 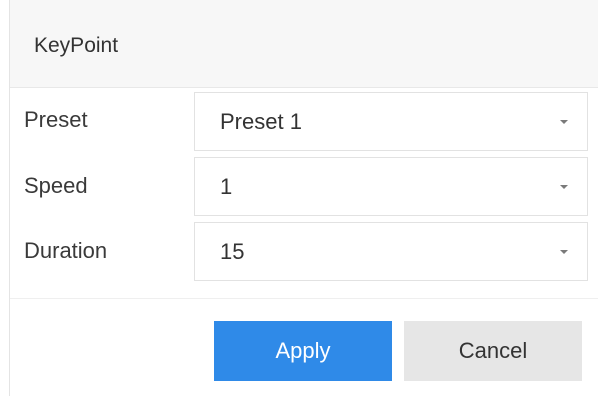 I want to click on dialog-title: KeyPoint, so click(x=76, y=45).